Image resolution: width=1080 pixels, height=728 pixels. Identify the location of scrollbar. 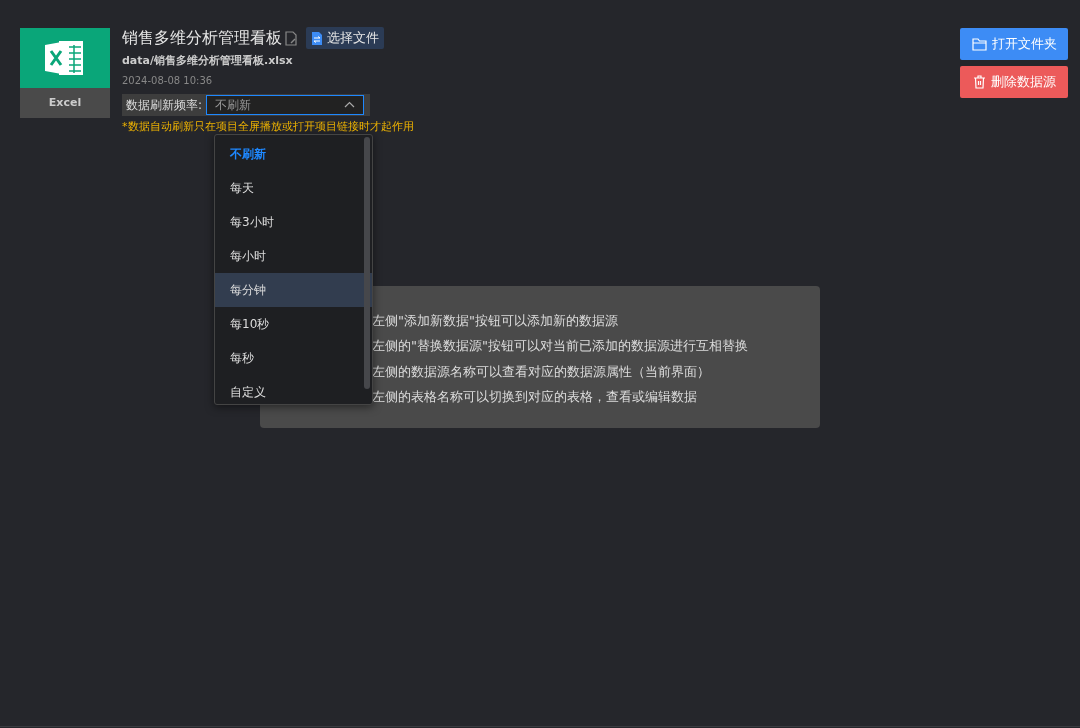
(367, 263).